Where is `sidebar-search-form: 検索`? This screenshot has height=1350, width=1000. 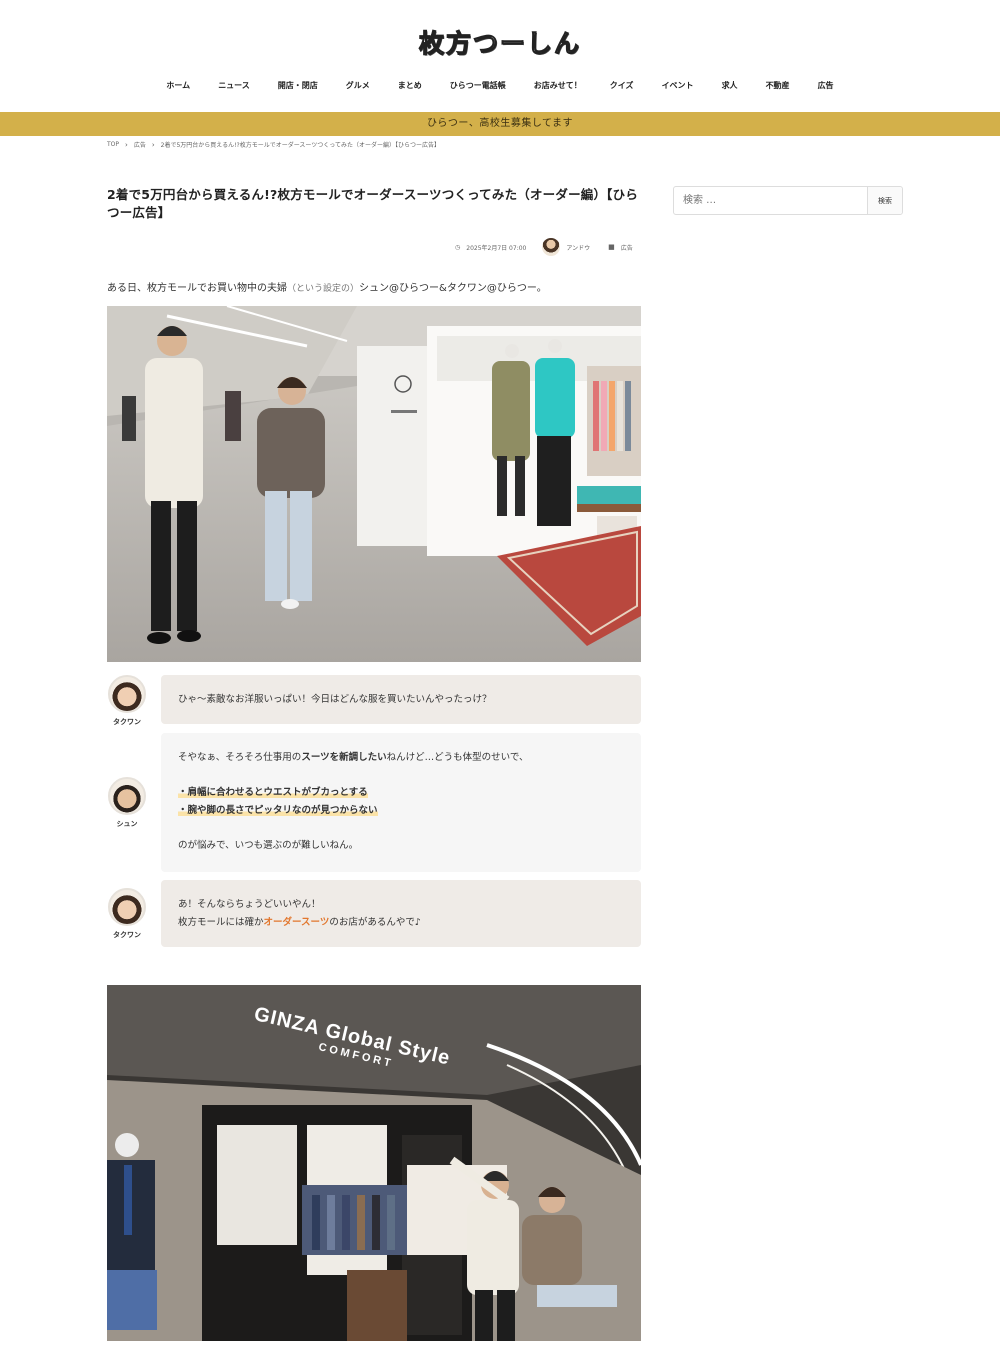
sidebar-search-form: 検索 is located at coordinates (788, 200).